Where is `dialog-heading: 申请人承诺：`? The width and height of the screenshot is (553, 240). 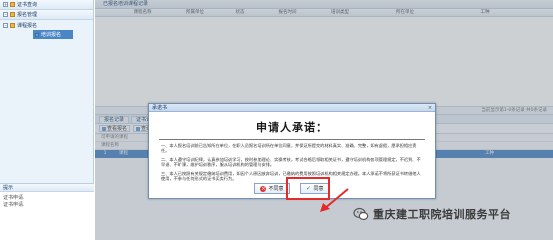
dialog-heading: 申请人承诺： is located at coordinates (292, 127).